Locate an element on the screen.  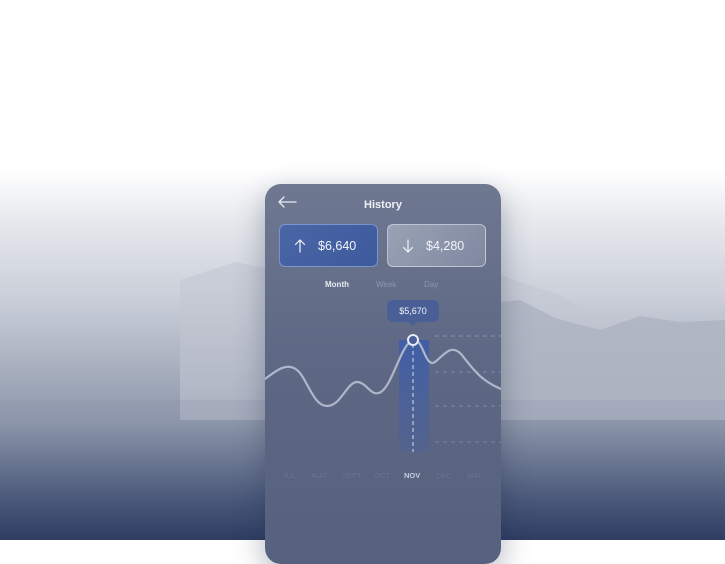
selected-point is located at coordinates (413, 340).